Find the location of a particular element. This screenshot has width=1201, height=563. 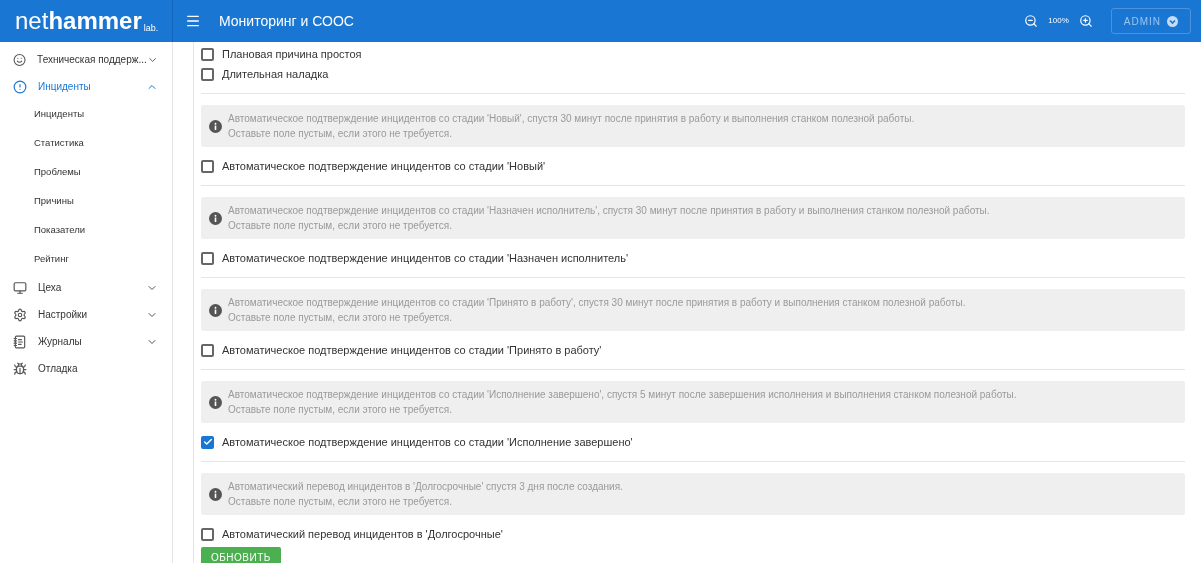

sidebar-subitem: Рейтинг is located at coordinates (86, 259).